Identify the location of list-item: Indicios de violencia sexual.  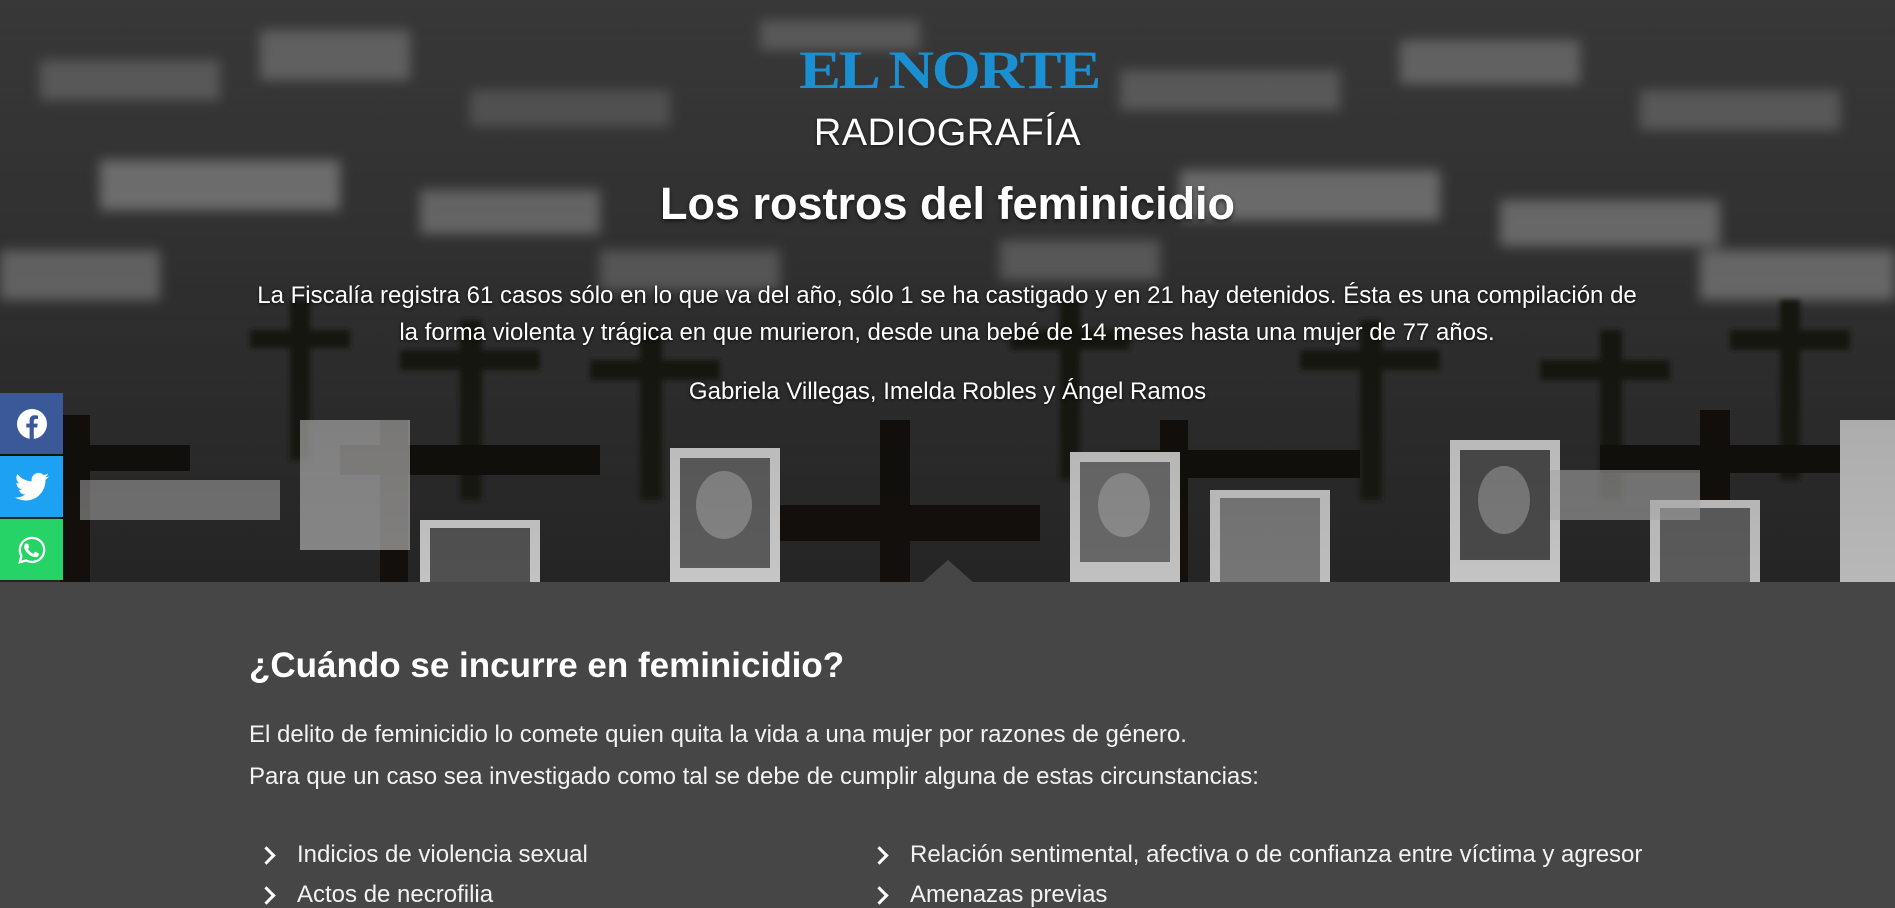
(565, 855).